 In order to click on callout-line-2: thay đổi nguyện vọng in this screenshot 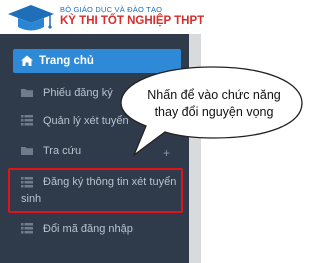, I will do `click(214, 112)`.